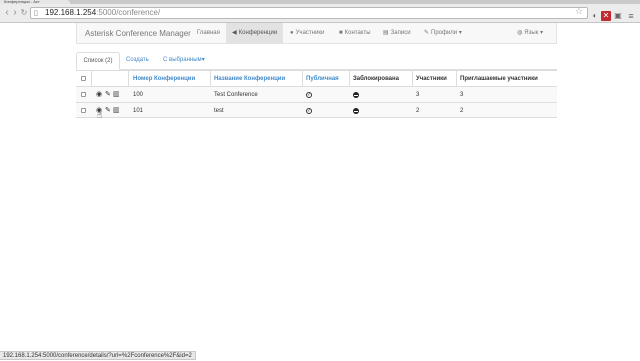 Image resolution: width=640 pixels, height=361 pixels. I want to click on address-bar: ▯ 192.168.1.254:5000/conference/, so click(309, 13).